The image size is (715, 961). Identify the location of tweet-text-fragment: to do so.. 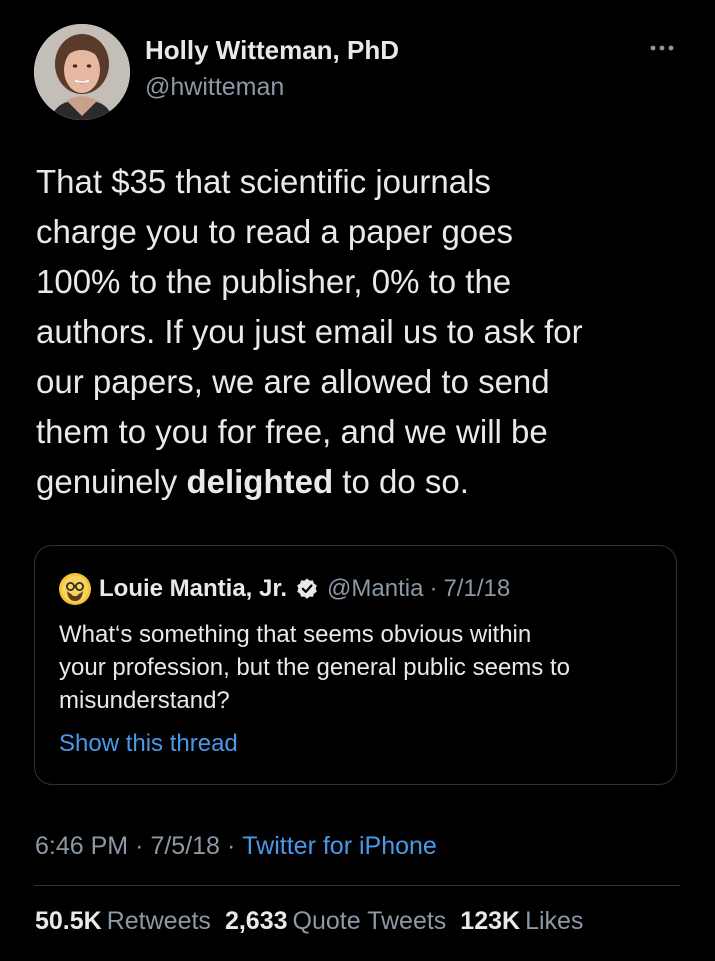
(401, 481).